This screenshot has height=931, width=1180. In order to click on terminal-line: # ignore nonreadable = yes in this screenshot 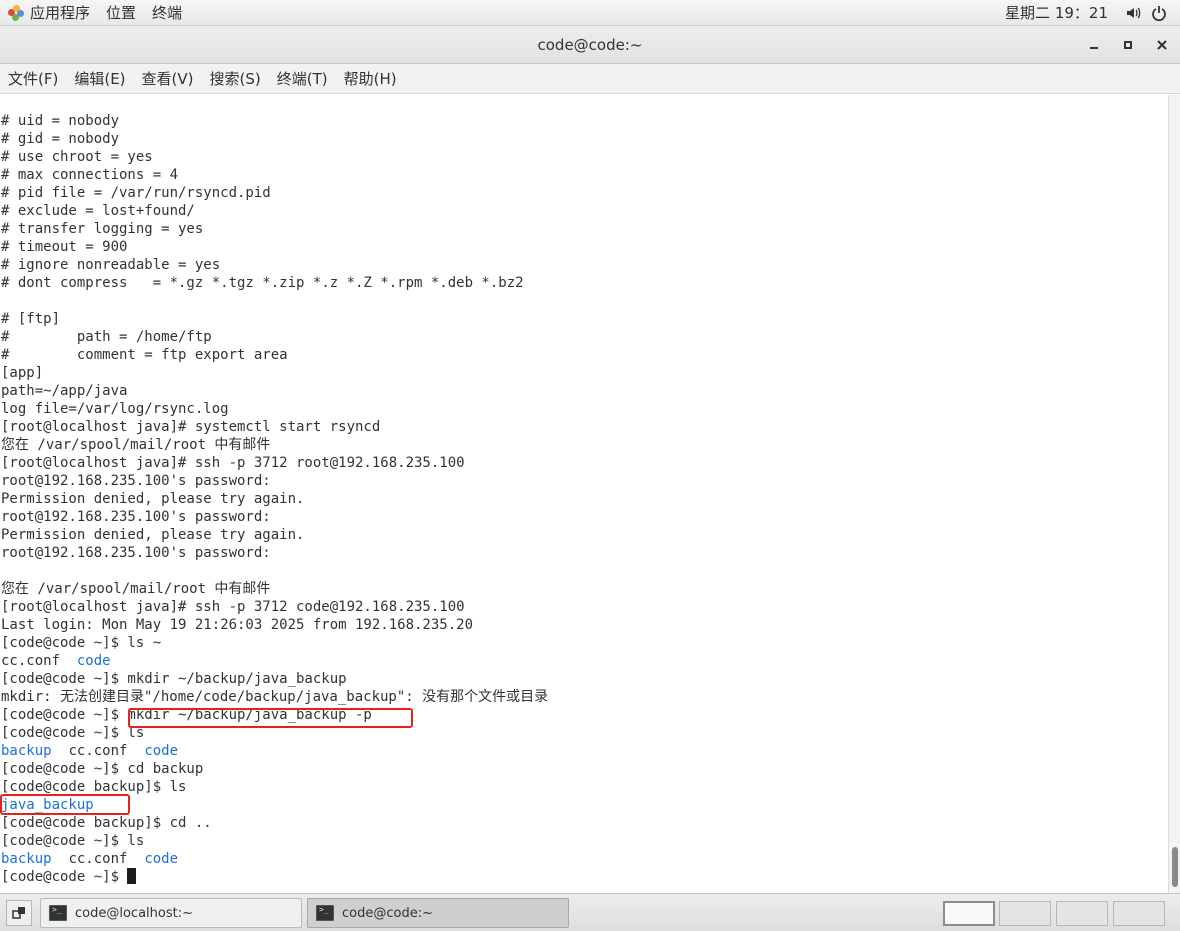, I will do `click(111, 265)`.